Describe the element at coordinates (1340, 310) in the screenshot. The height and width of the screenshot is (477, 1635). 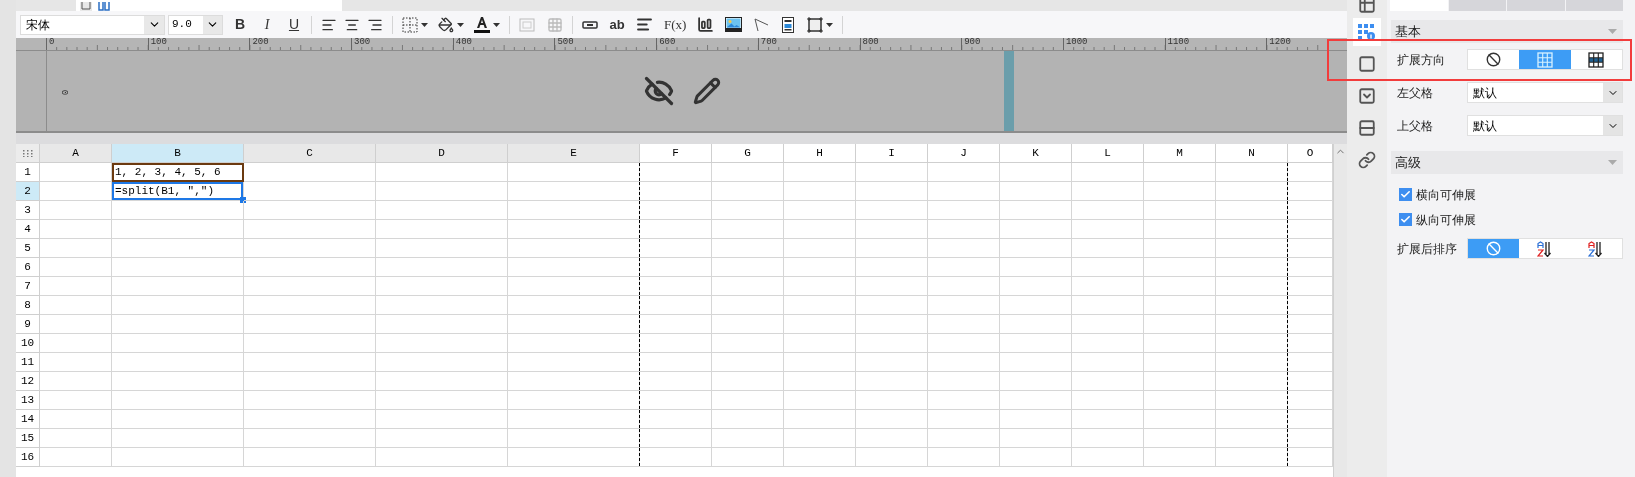
I see `scrollbar` at that location.